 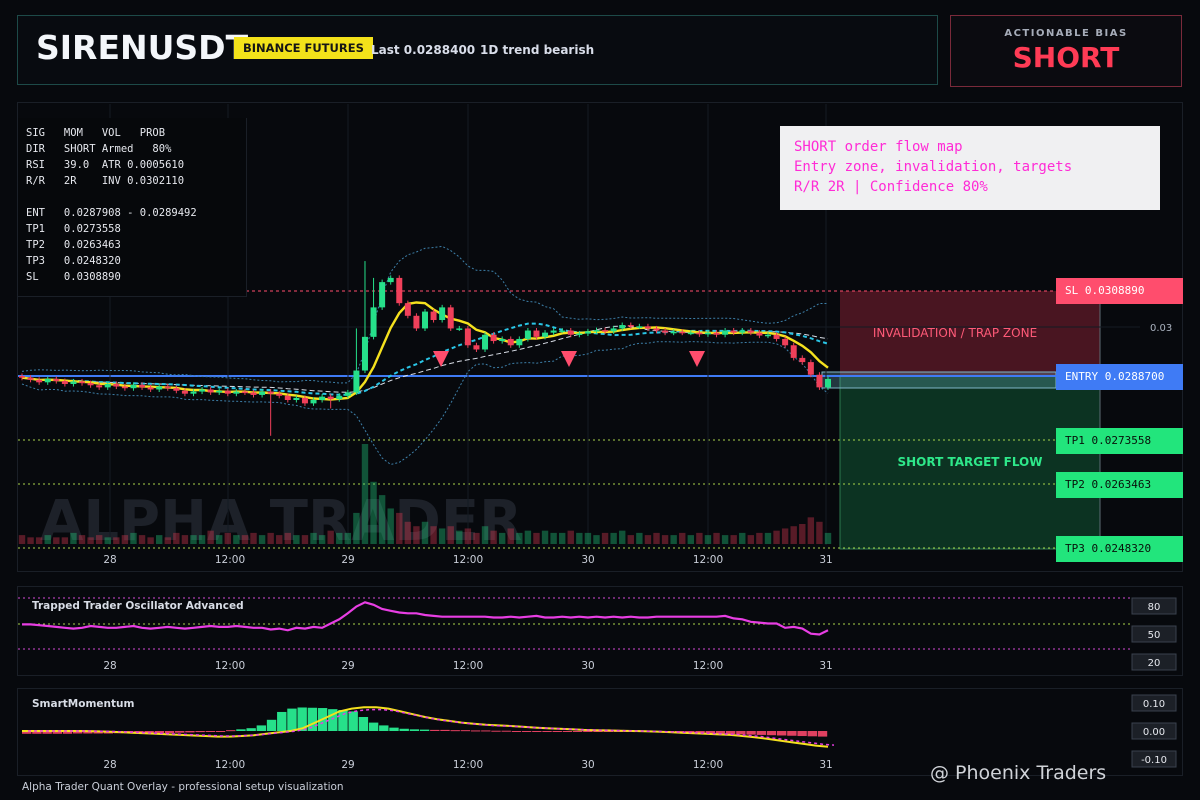 I want to click on momentum-line, so click(x=428, y=727).